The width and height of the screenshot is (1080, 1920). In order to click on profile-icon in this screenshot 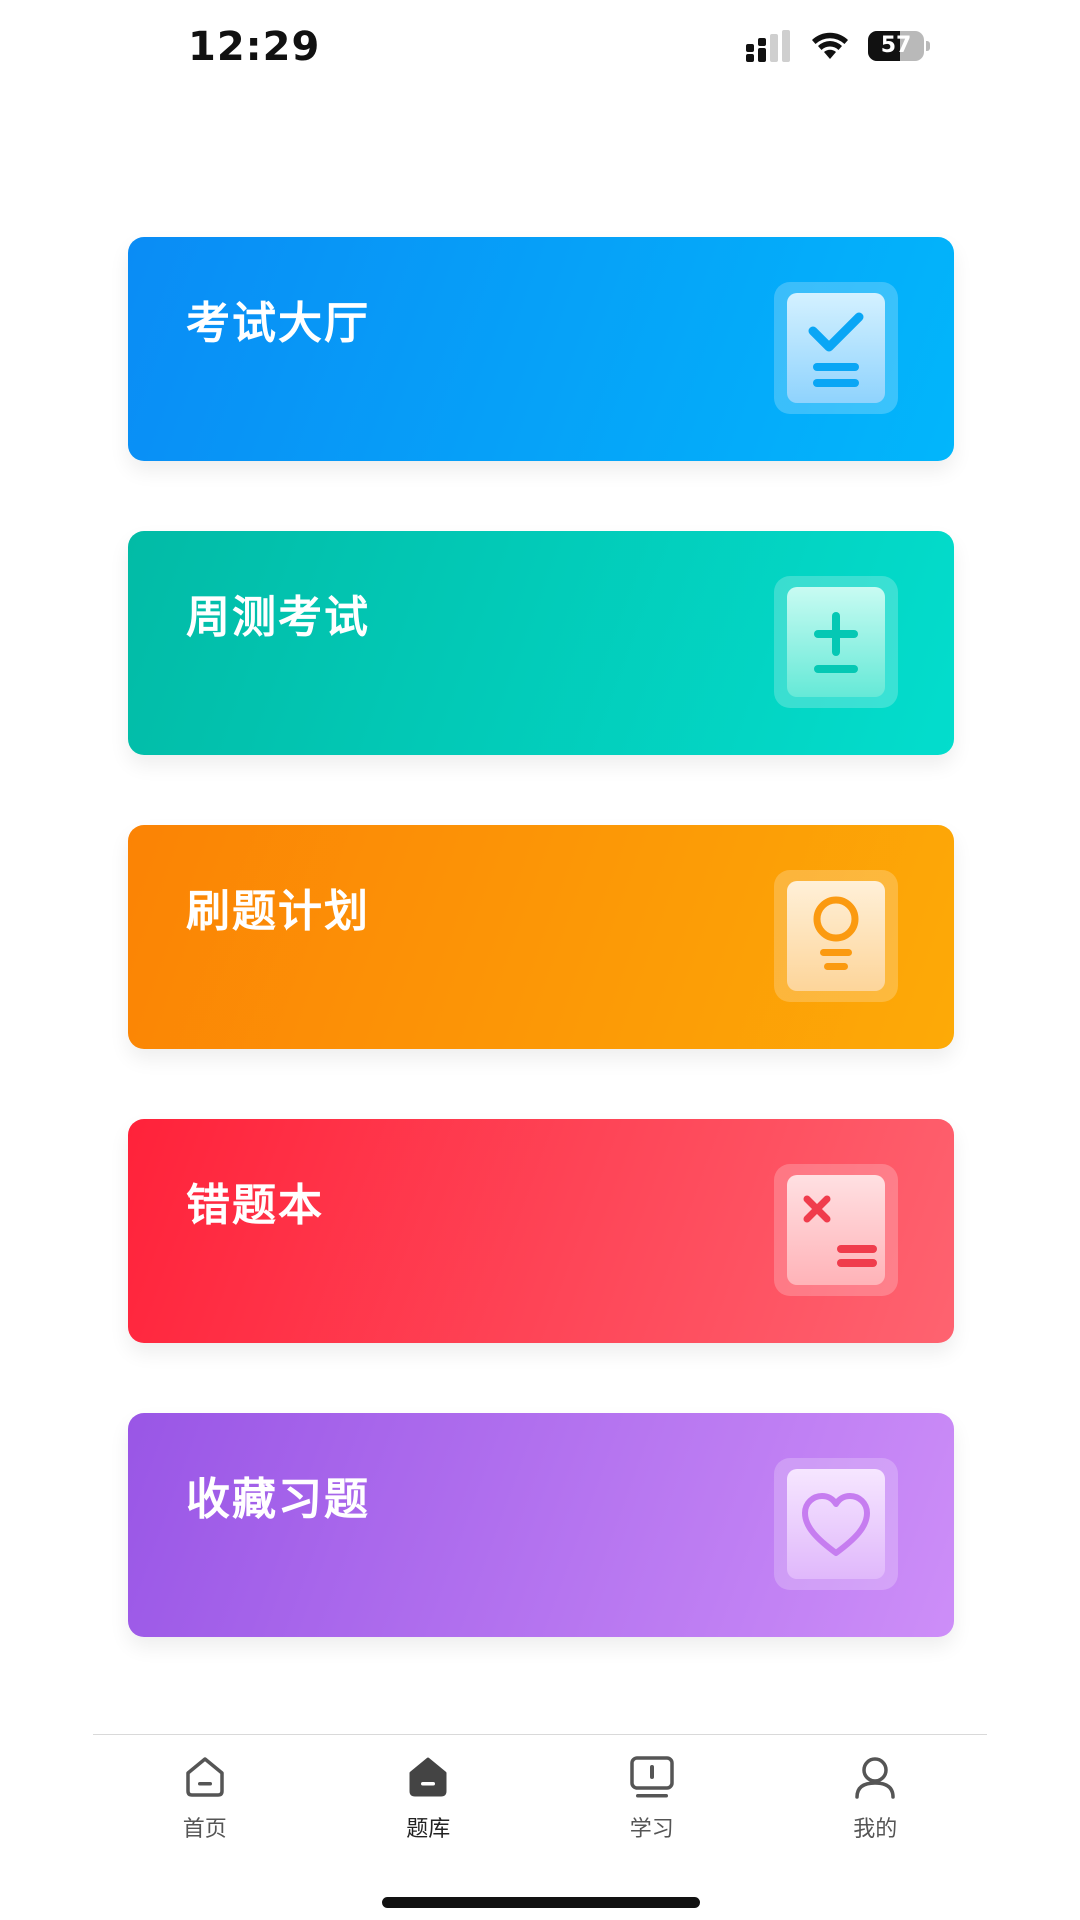, I will do `click(875, 1778)`.